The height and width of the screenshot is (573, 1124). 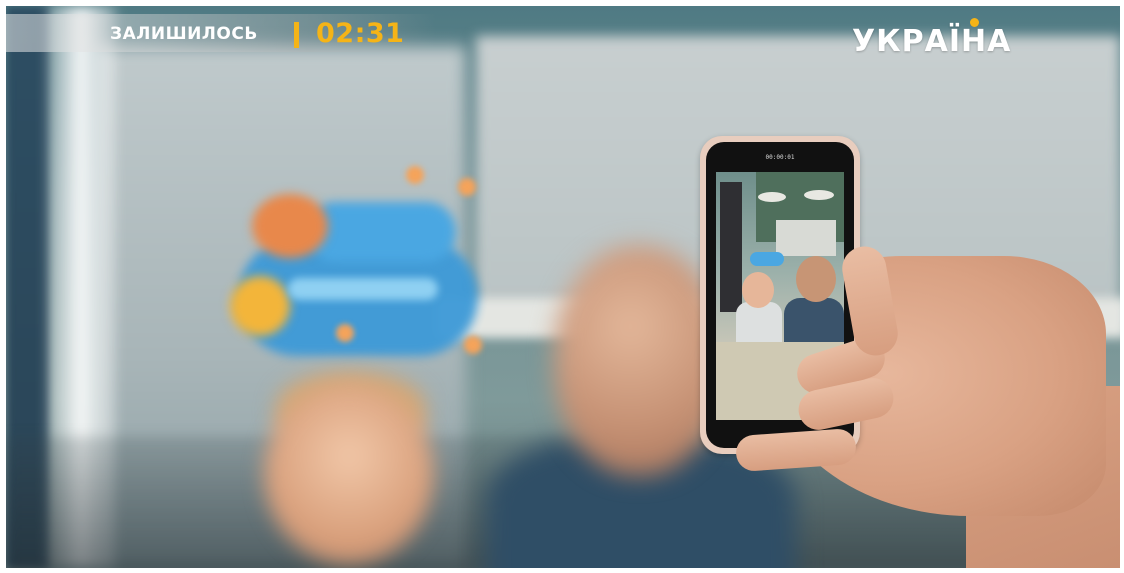 I want to click on channel-logo: УКРАЇНА, so click(x=932, y=41).